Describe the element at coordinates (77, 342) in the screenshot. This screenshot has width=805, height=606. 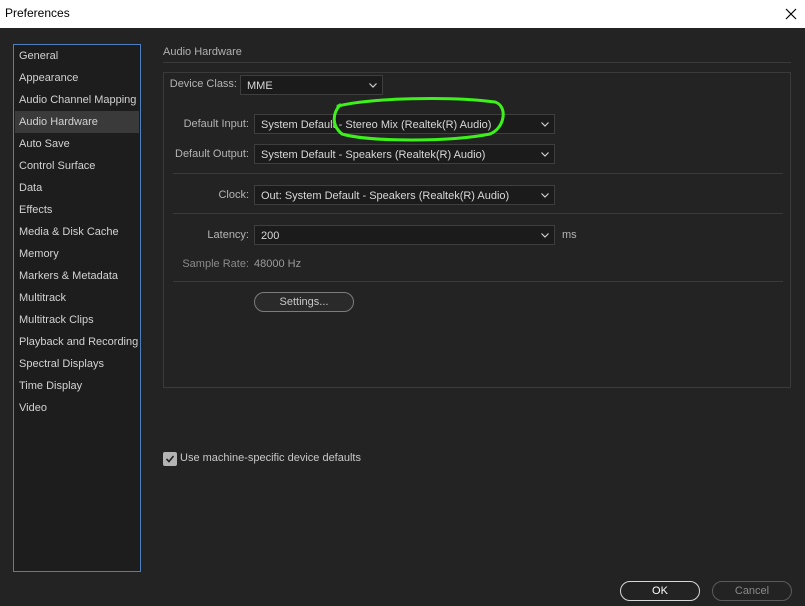
I see `sidebar-item-playback-recording: Playback and Recording` at that location.